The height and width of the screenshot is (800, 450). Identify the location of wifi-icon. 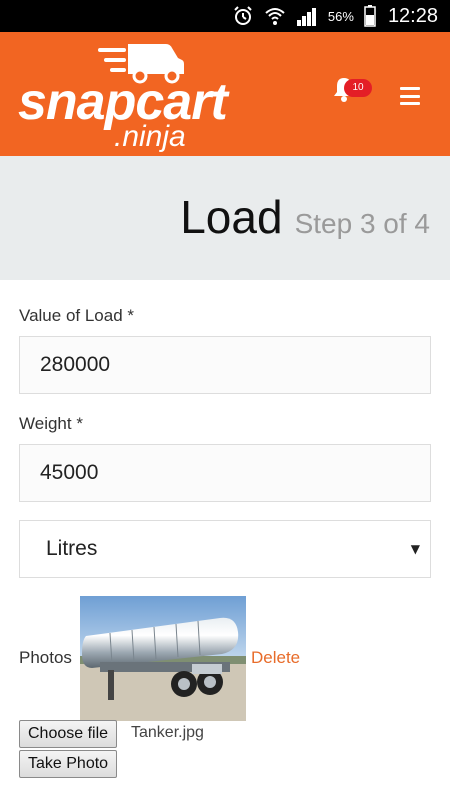
(275, 16).